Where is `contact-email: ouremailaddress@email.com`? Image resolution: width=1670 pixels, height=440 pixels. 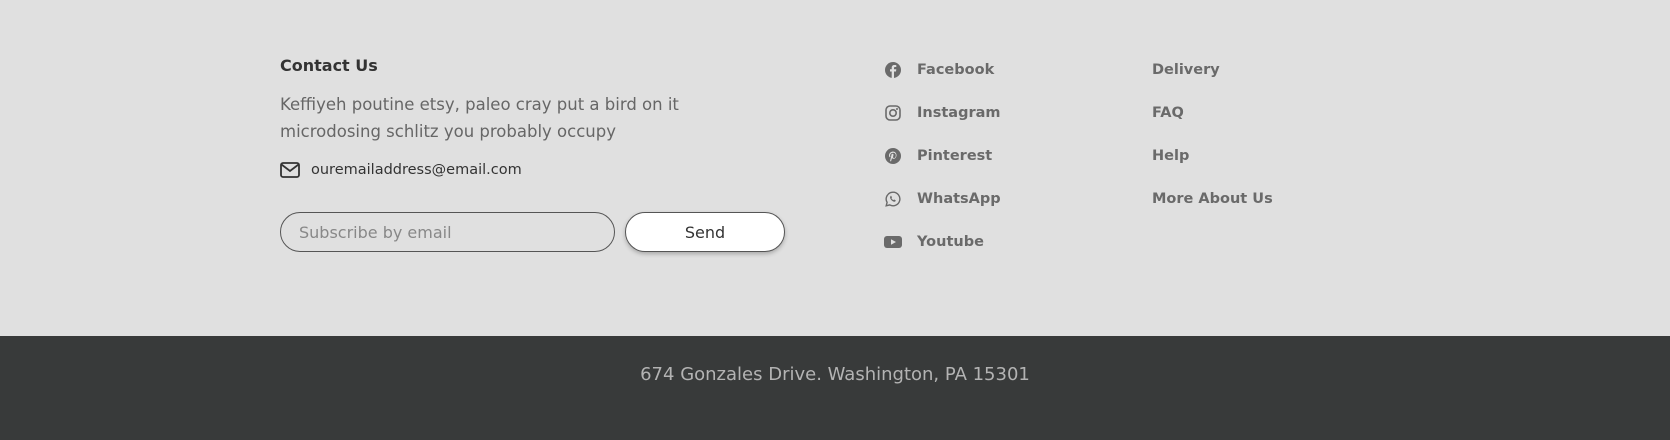 contact-email: ouremailaddress@email.com is located at coordinates (416, 170).